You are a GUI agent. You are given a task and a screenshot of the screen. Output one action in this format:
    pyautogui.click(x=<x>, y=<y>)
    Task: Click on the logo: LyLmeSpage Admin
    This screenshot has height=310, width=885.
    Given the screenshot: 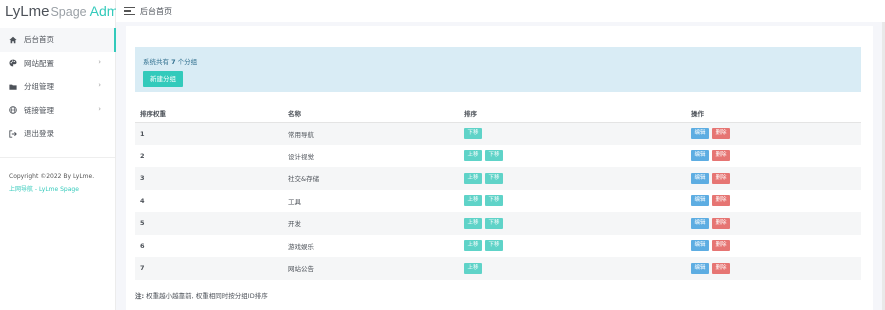 What is the action you would take?
    pyautogui.click(x=64, y=14)
    